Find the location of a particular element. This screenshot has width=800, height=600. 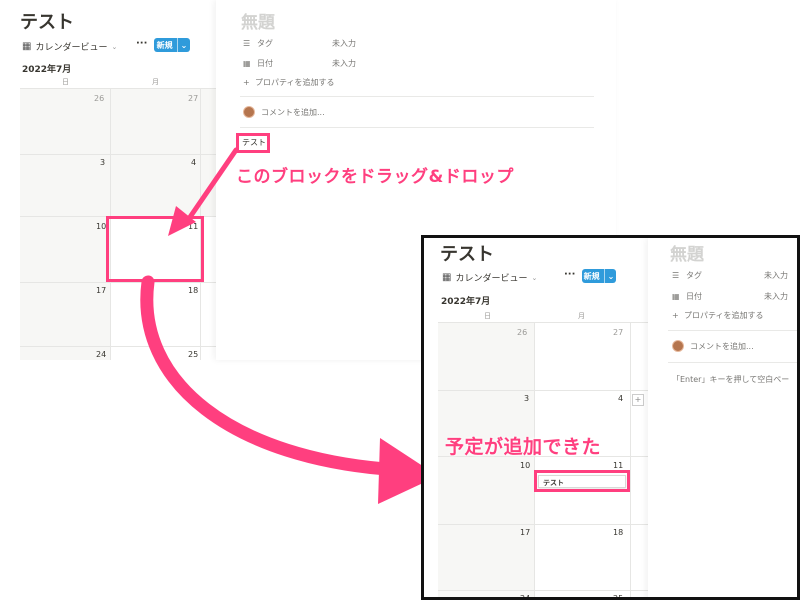

day-number: 3 is located at coordinates (527, 398).